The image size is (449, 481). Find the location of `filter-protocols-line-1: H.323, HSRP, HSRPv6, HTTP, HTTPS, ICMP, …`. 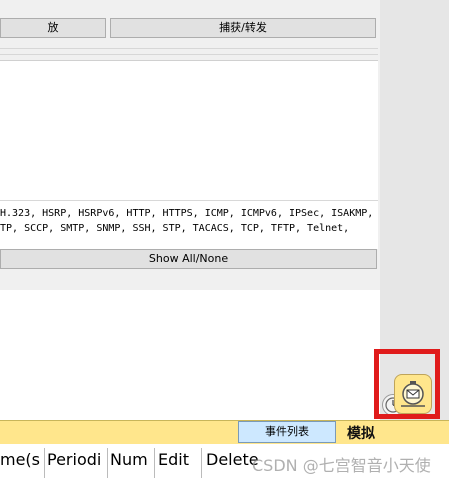

filter-protocols-line-1: H.323, HSRP, HSRPv6, HTTP, HTTPS, ICMP, … is located at coordinates (187, 213).